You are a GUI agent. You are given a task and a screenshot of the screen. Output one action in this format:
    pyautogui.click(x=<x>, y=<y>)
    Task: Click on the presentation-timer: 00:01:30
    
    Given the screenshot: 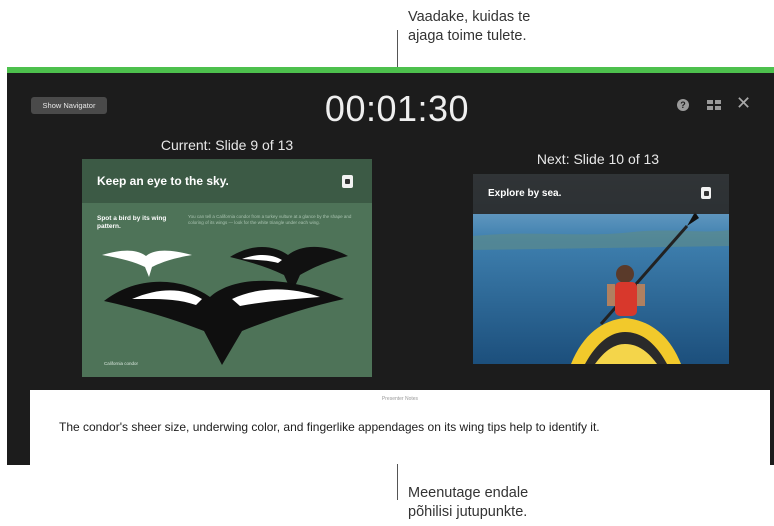 What is the action you would take?
    pyautogui.click(x=390, y=109)
    